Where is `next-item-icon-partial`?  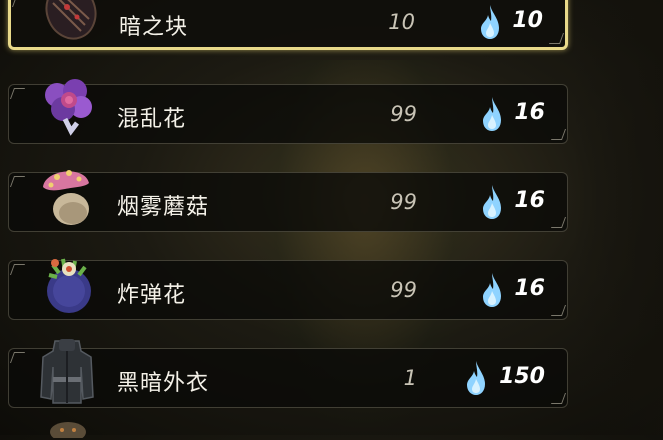 next-item-icon-partial is located at coordinates (68, 430).